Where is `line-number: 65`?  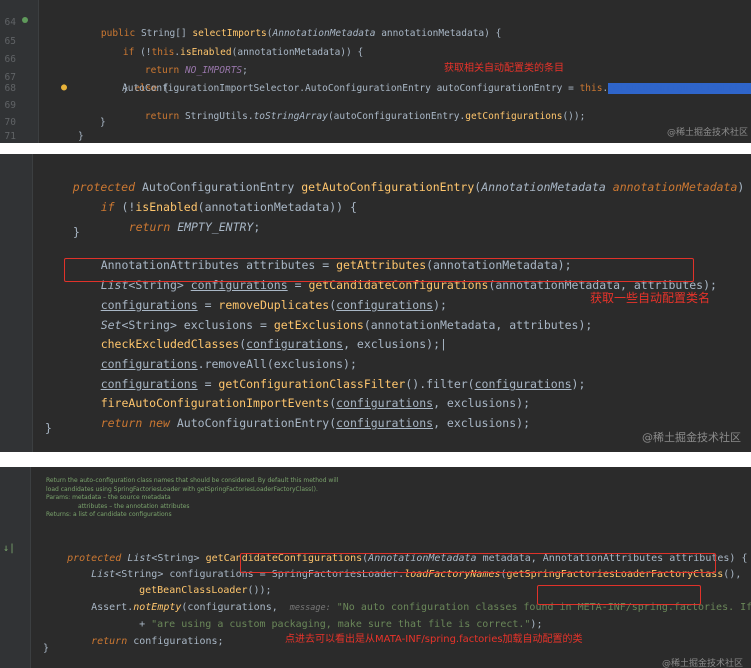 line-number: 65 is located at coordinates (10, 41).